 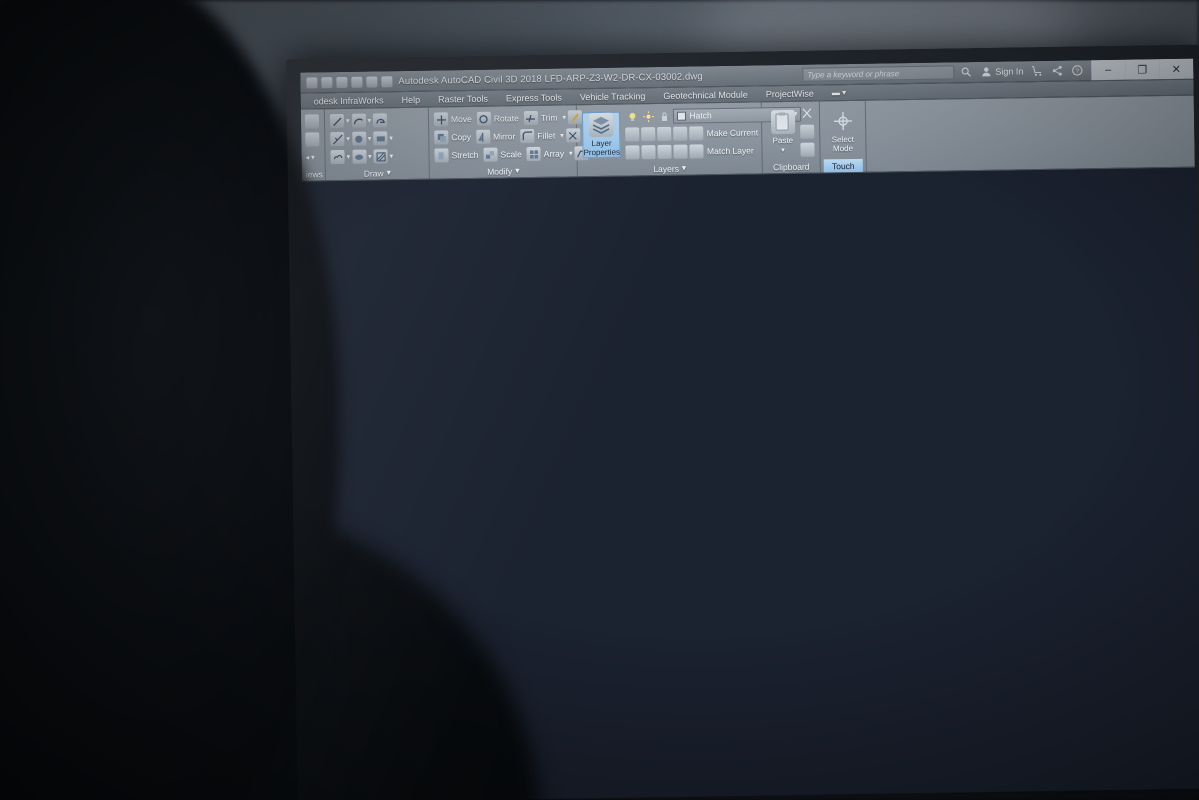 I want to click on line-icon, so click(x=337, y=121).